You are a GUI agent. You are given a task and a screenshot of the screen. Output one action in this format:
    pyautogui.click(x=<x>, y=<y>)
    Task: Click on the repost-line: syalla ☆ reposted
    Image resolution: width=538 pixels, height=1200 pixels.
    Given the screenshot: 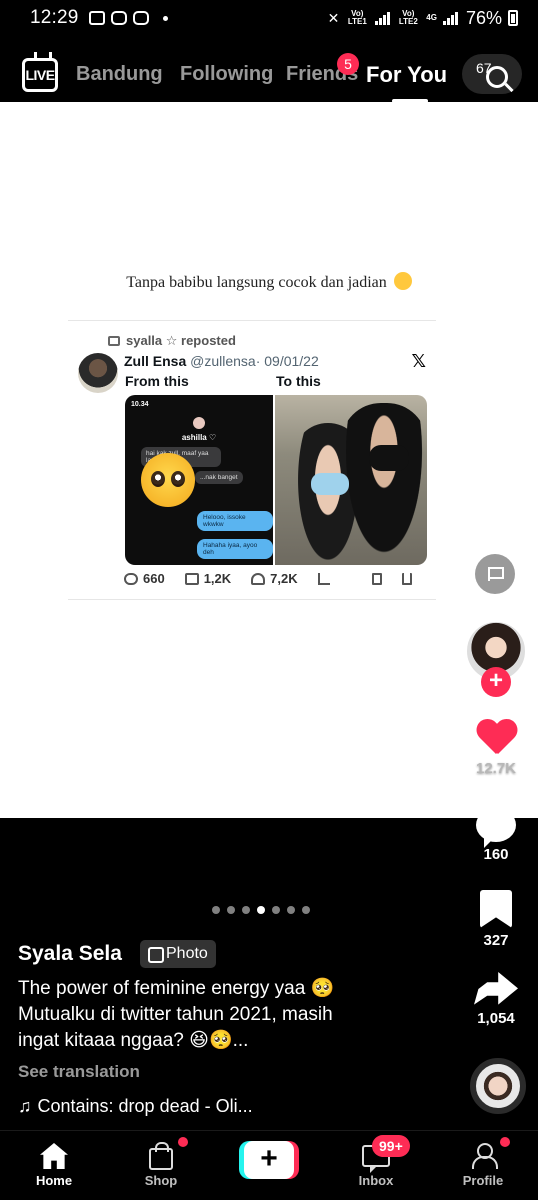 What is the action you would take?
    pyautogui.click(x=172, y=341)
    